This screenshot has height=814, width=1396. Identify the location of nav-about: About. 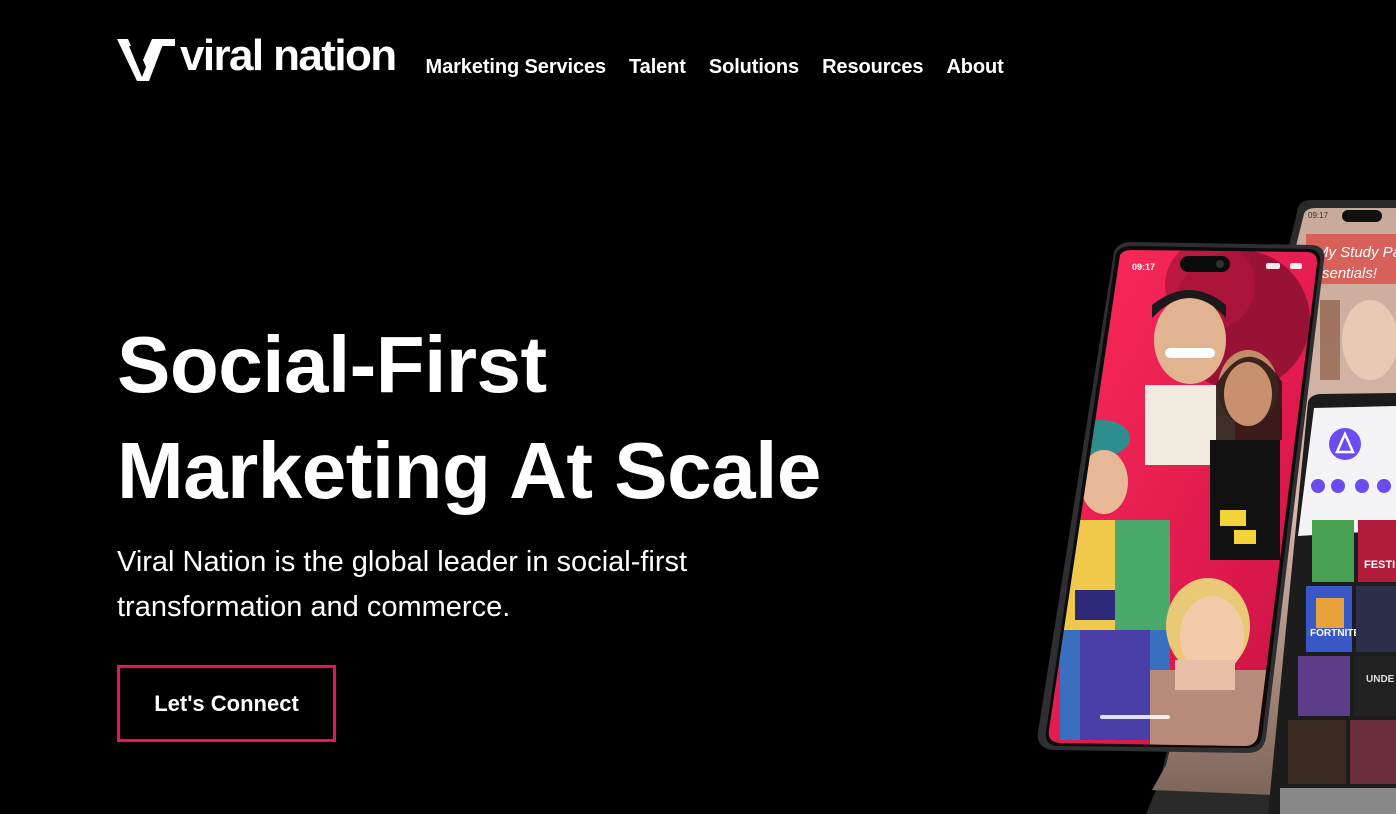
(974, 67).